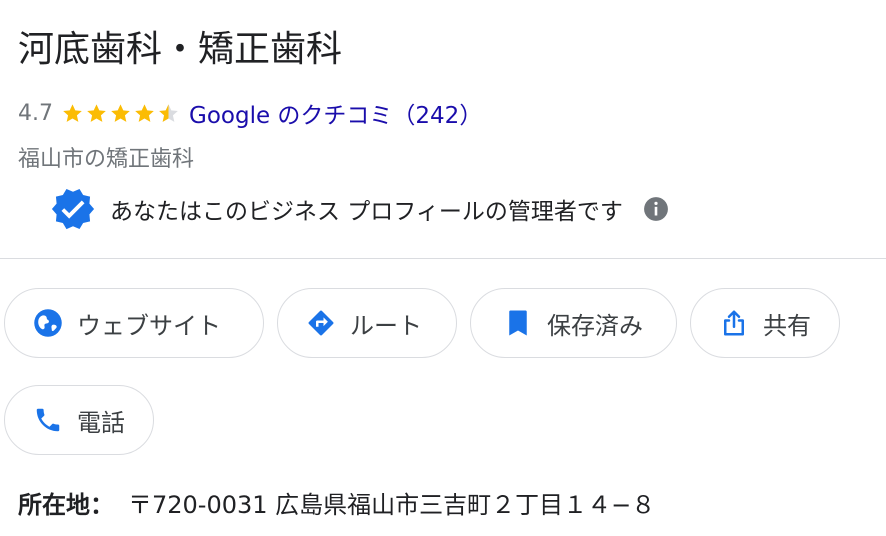 This screenshot has height=536, width=886. What do you see at coordinates (443, 258) in the screenshot?
I see `divider` at bounding box center [443, 258].